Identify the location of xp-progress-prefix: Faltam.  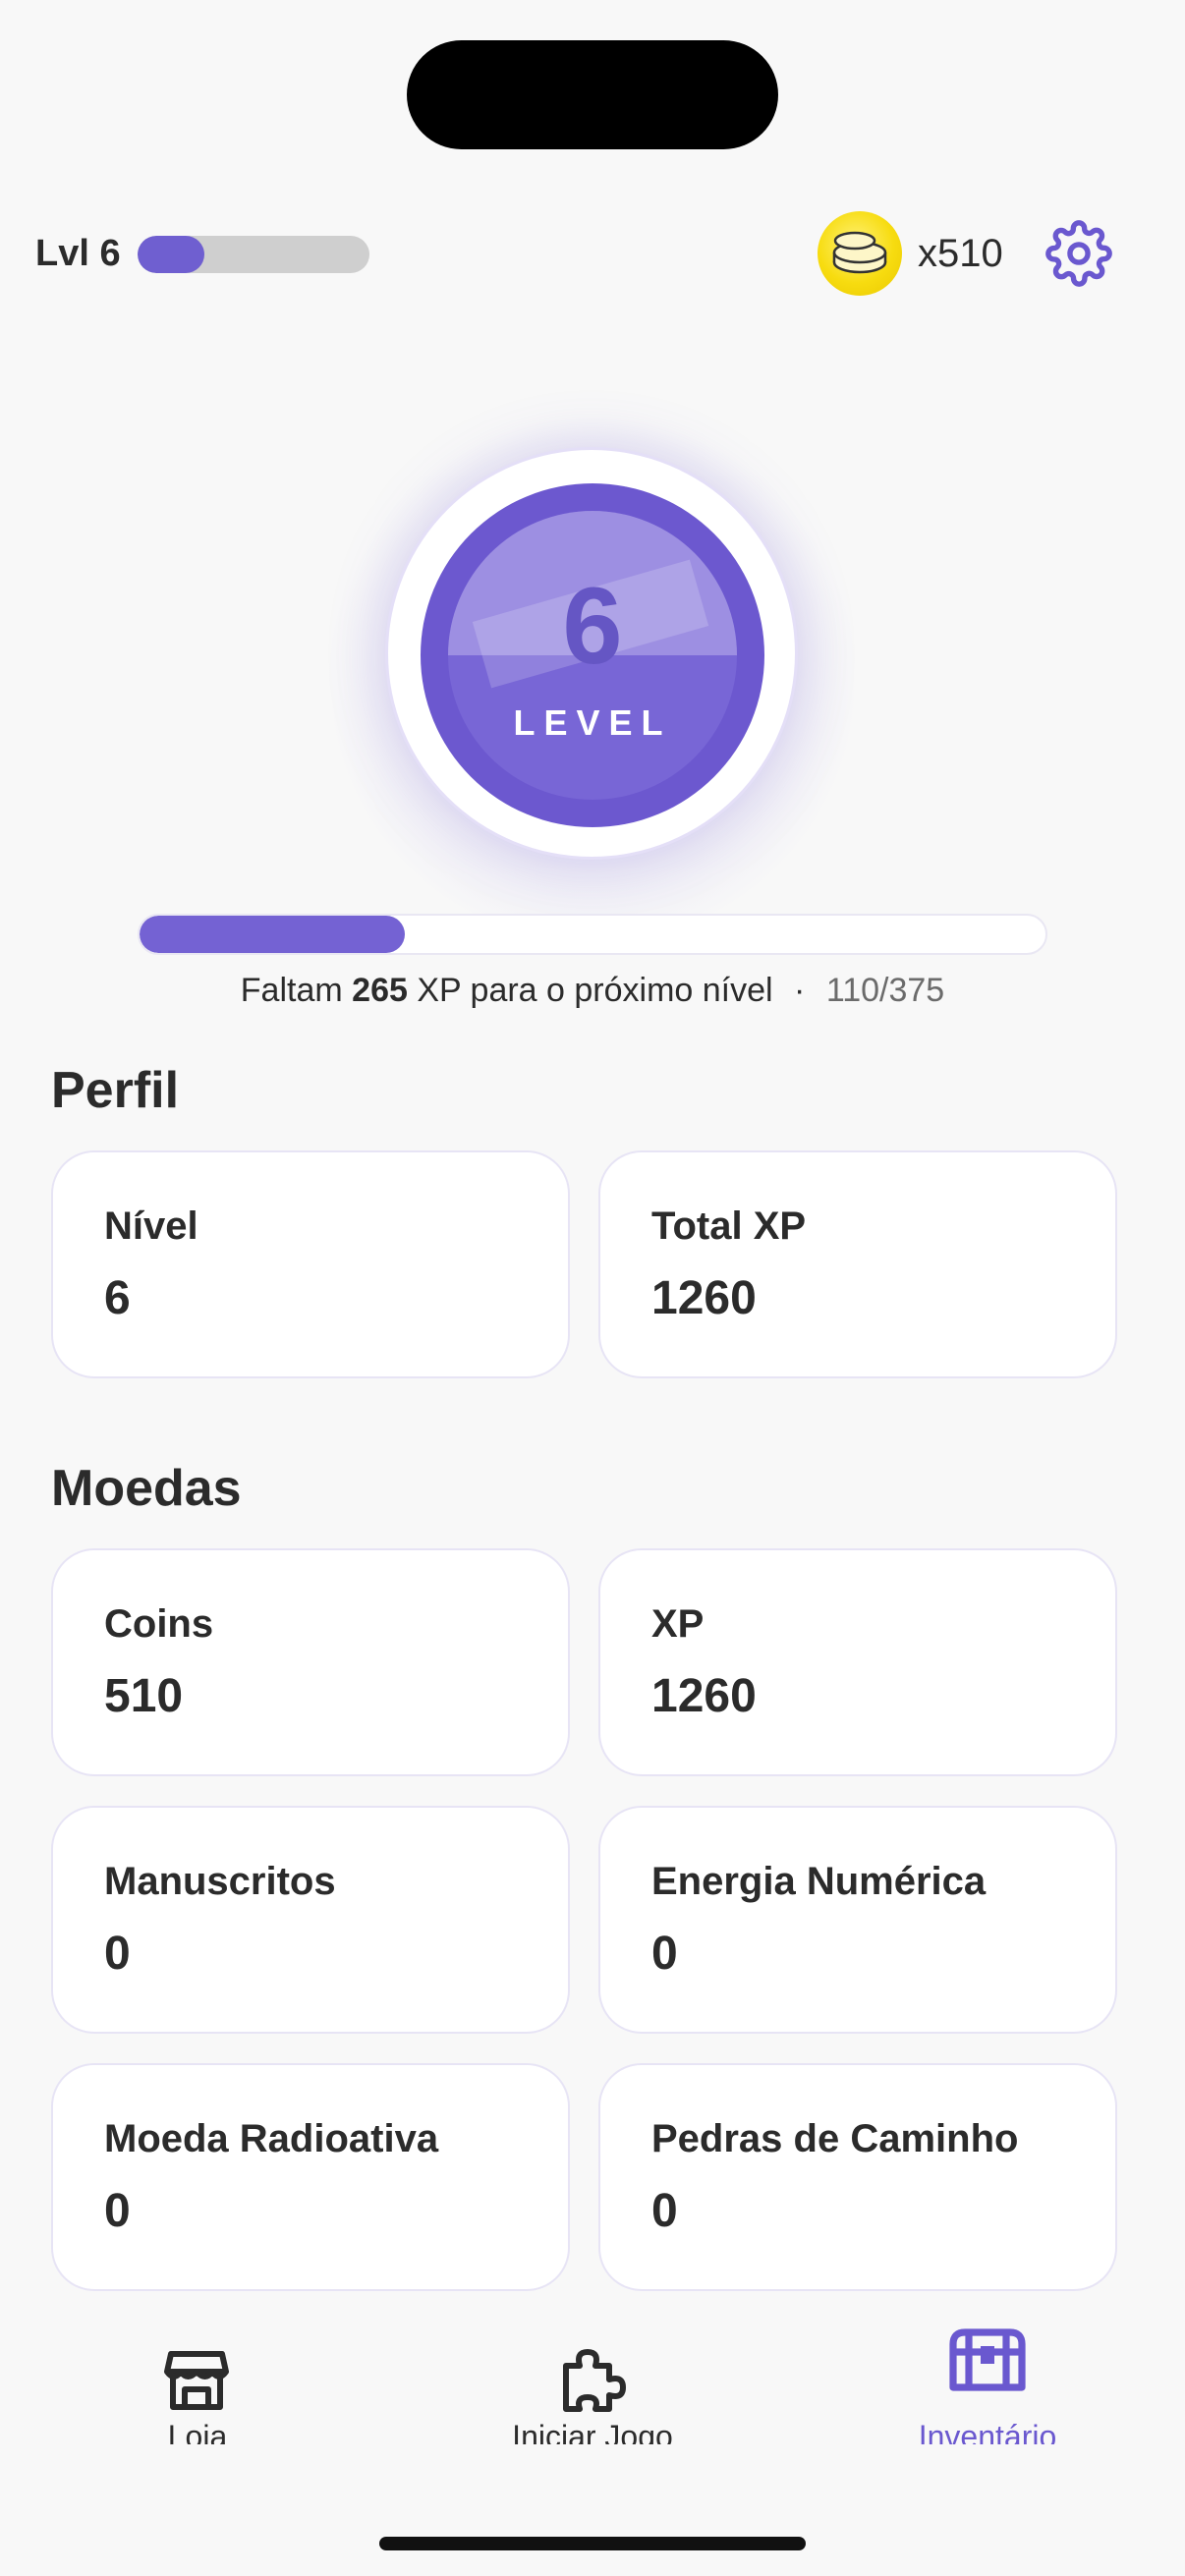
(291, 990).